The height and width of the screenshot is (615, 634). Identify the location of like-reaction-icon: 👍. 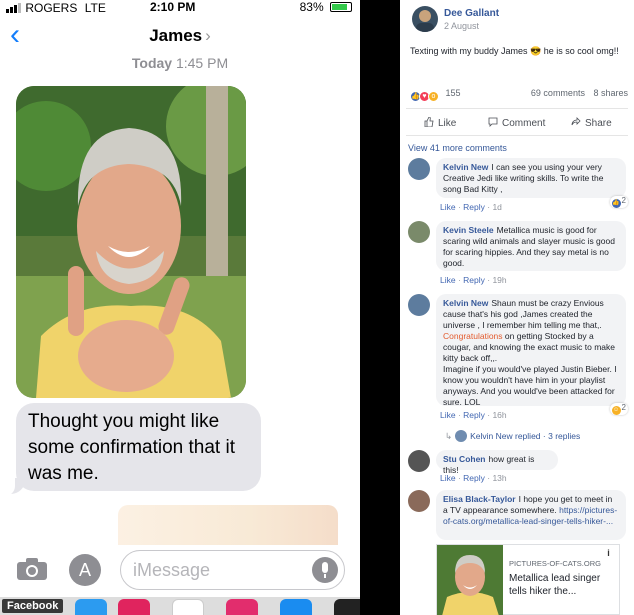
(616, 203).